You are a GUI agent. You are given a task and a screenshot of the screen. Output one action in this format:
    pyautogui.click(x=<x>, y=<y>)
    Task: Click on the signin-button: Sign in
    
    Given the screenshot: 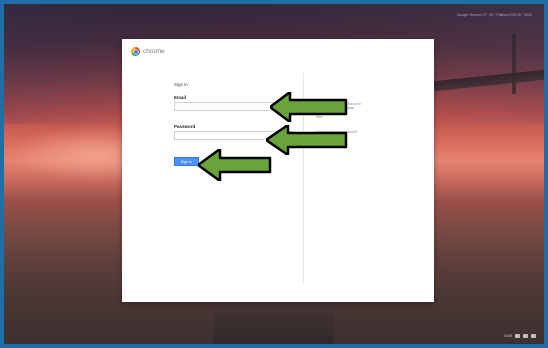 What is the action you would take?
    pyautogui.click(x=186, y=161)
    